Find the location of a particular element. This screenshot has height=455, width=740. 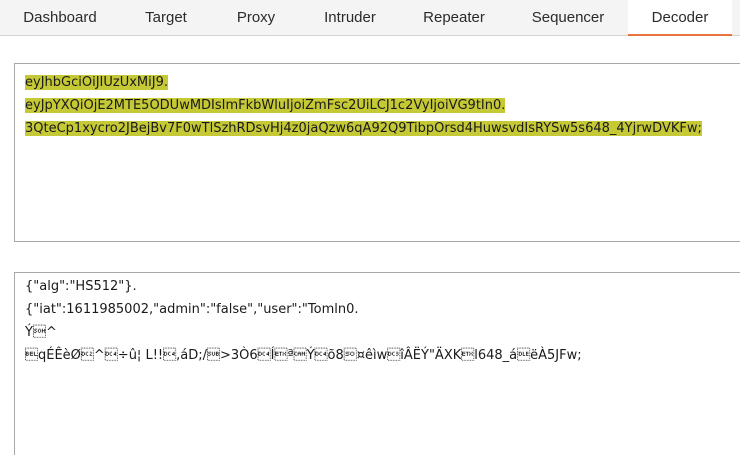

tab-sequencer: Sequencer is located at coordinates (568, 18).